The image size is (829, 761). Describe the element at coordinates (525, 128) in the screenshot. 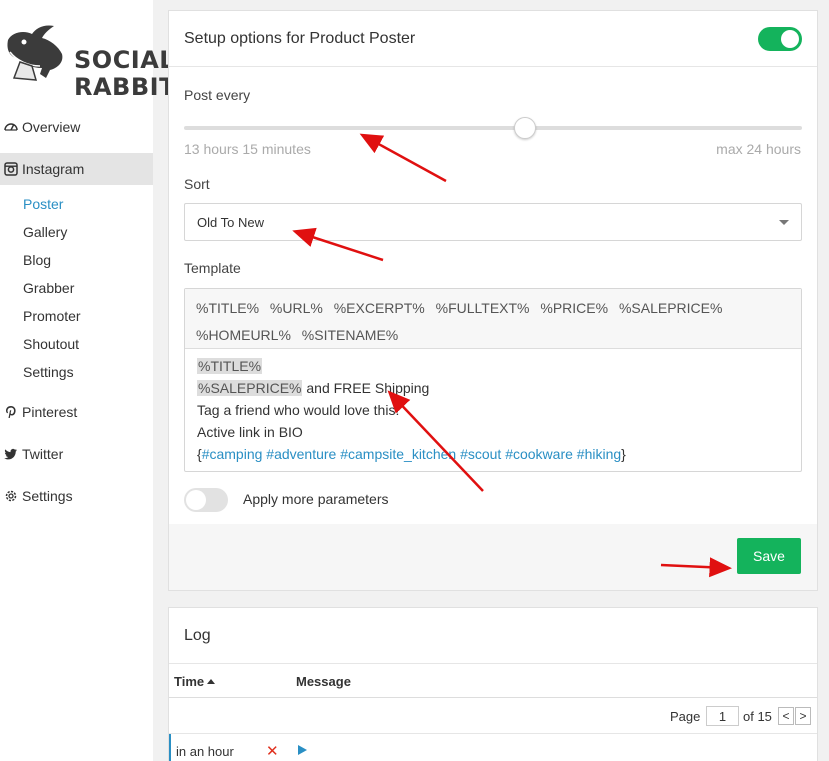

I see `post-every-slider-handle` at that location.